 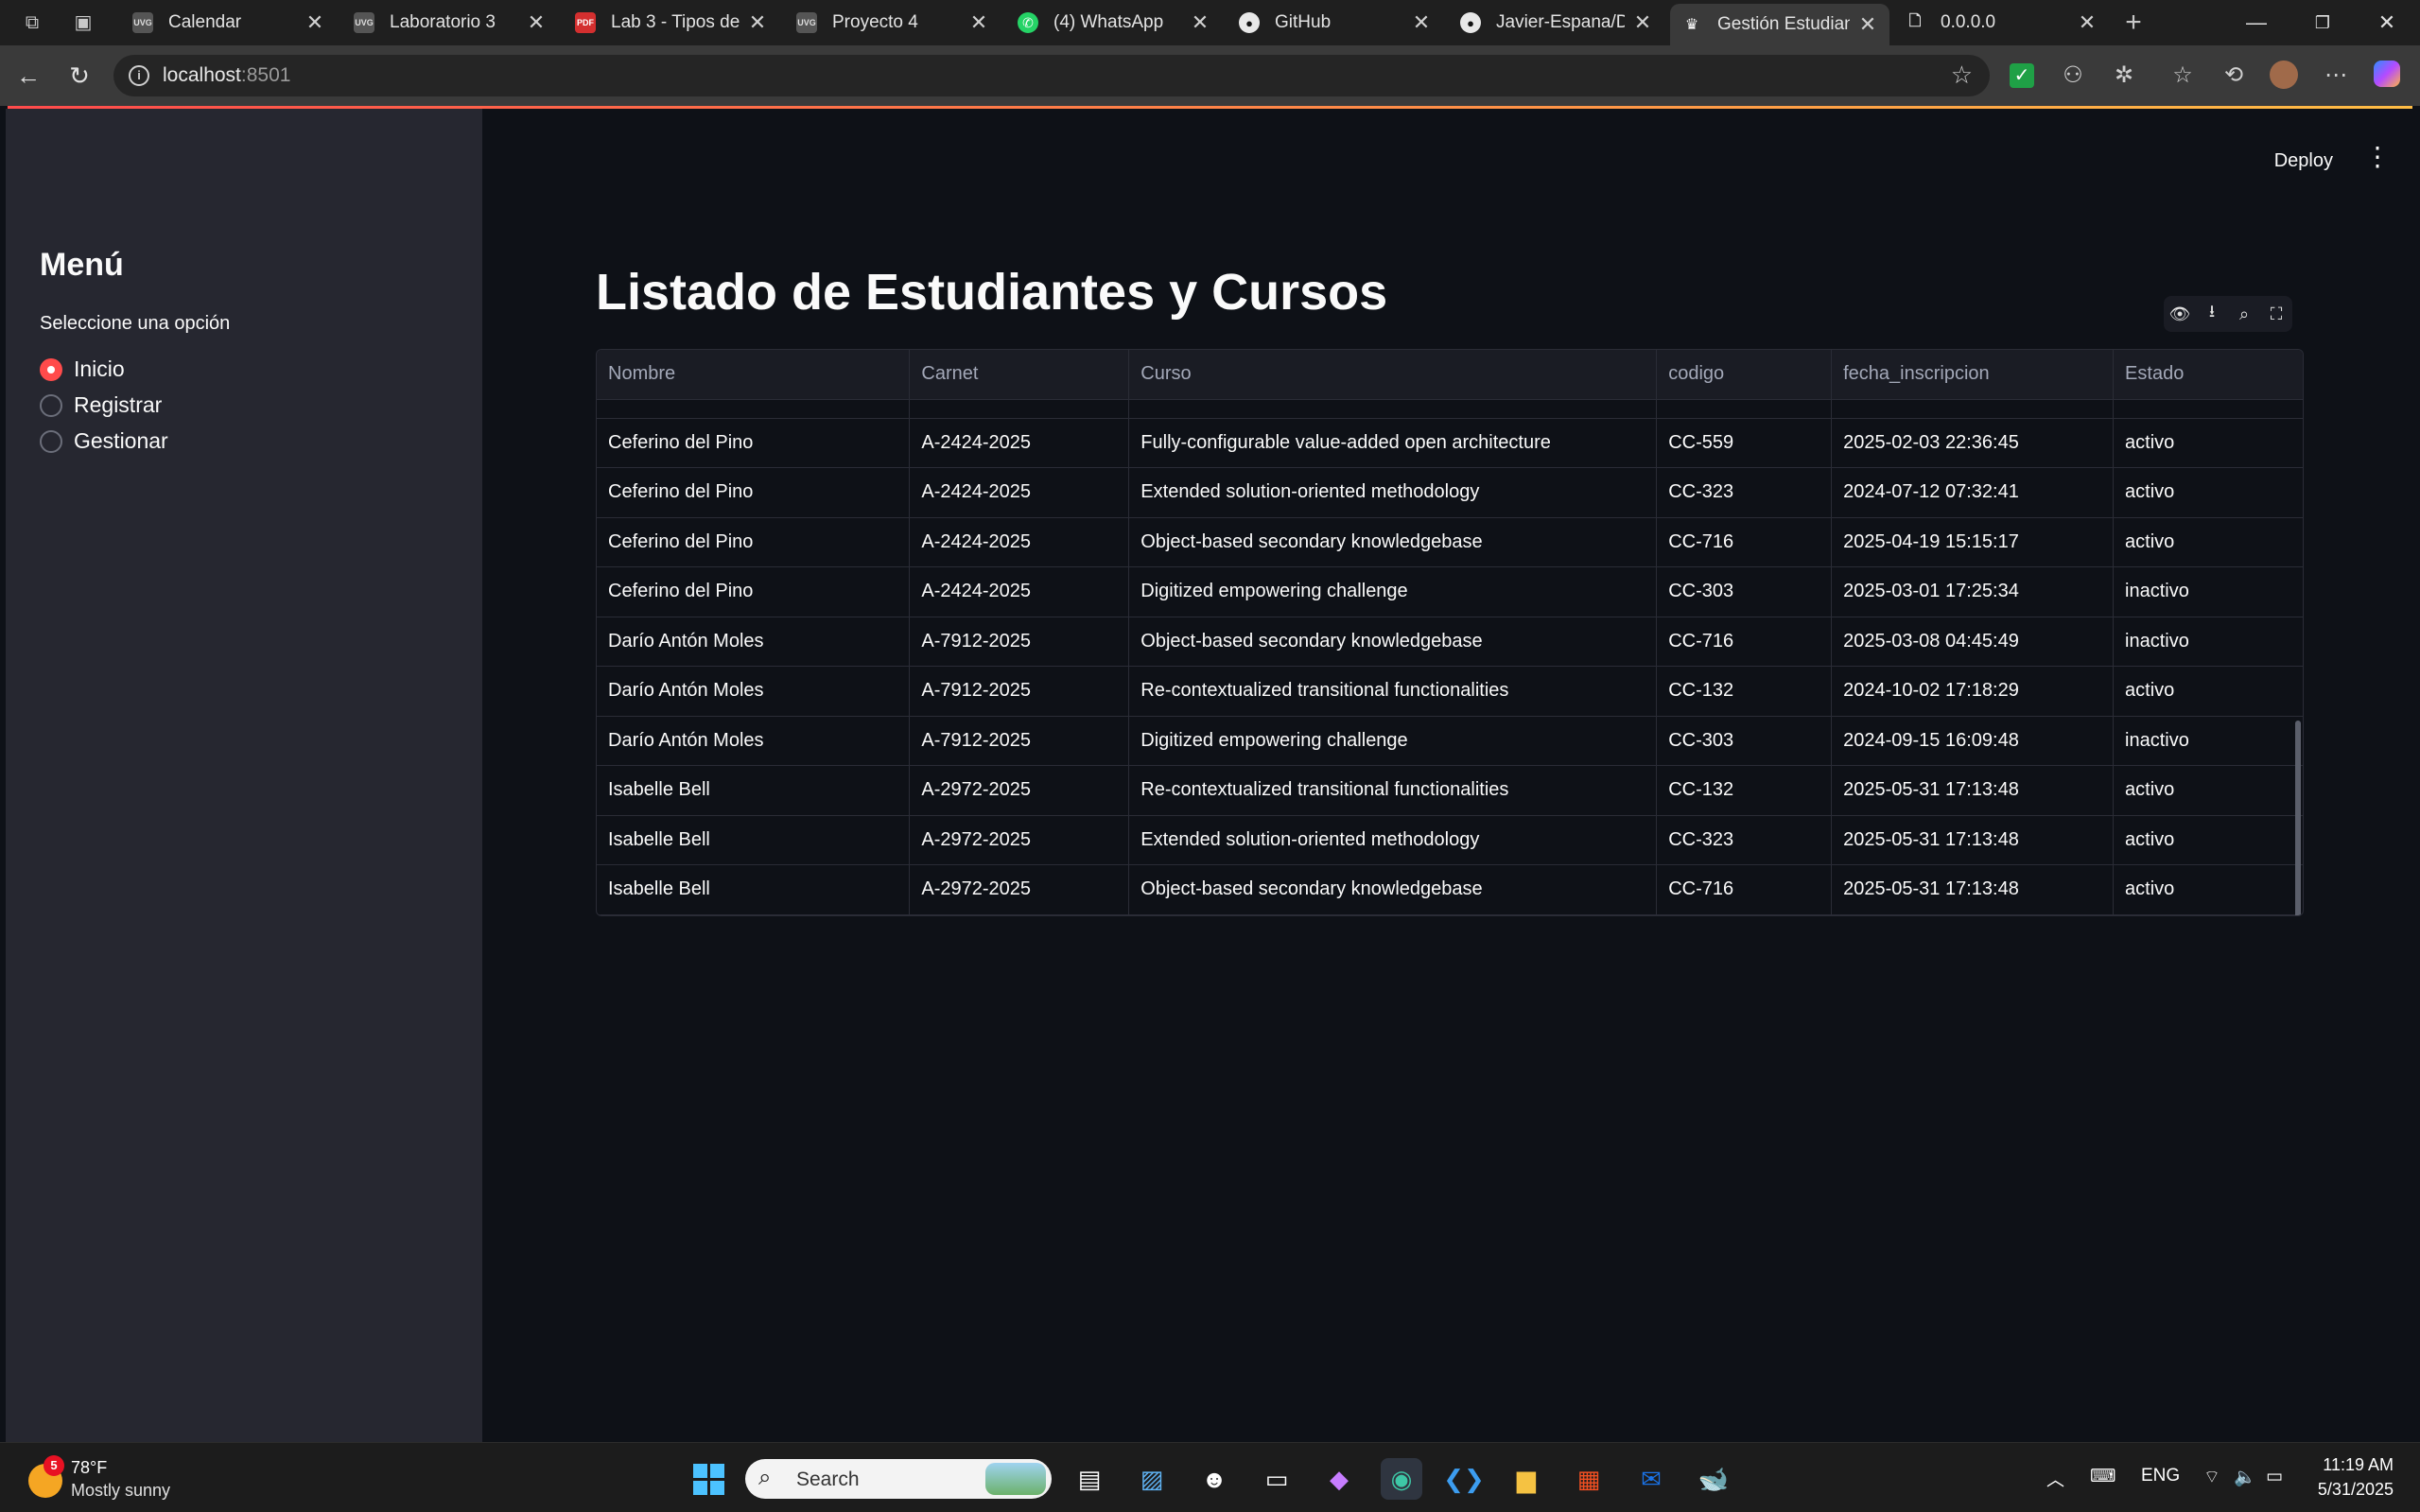 I want to click on tab-0000: 🗋 0.0.0.0 ✕, so click(x=2001, y=23).